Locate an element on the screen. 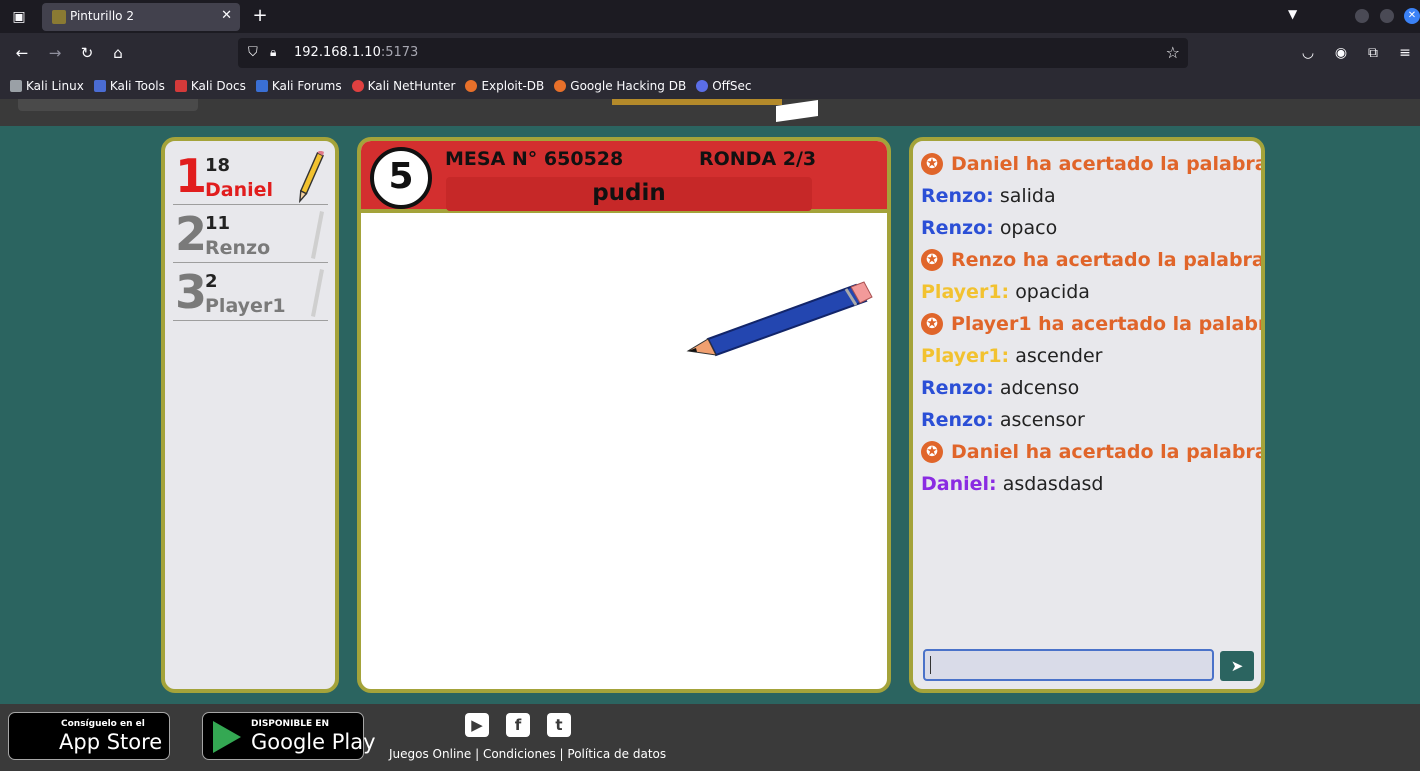  word-box: pudin is located at coordinates (629, 194).